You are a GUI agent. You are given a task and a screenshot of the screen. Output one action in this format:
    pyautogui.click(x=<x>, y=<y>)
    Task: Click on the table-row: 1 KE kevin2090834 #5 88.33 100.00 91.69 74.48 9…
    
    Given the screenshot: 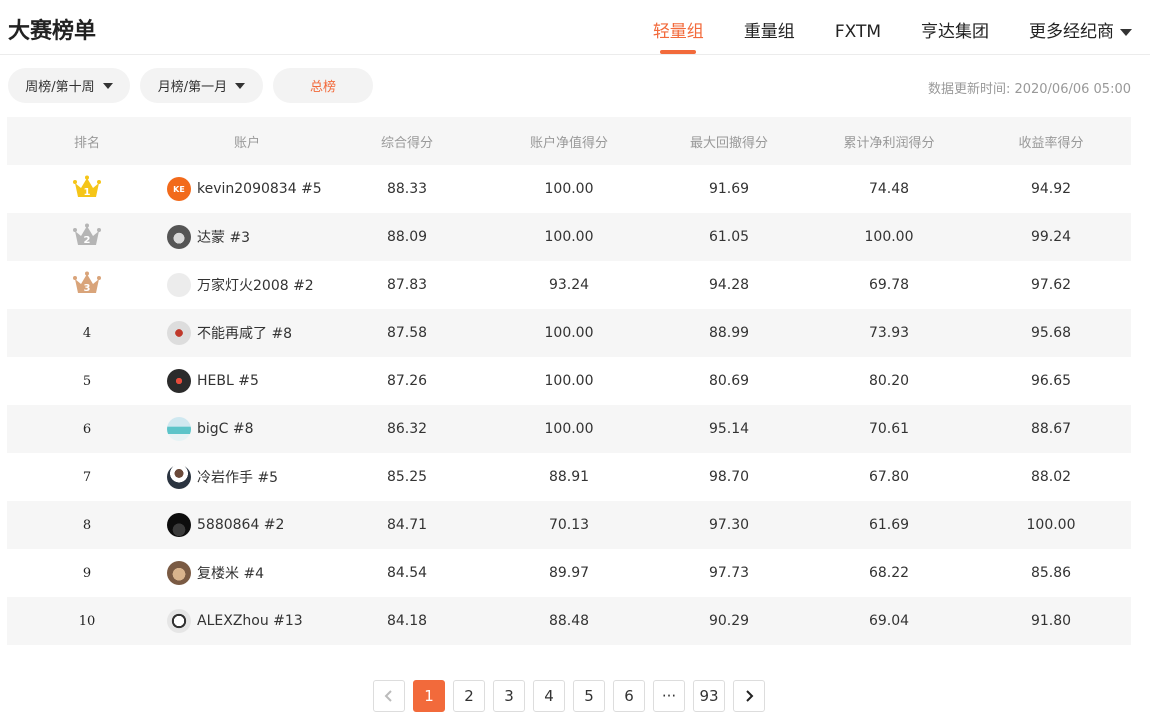 What is the action you would take?
    pyautogui.click(x=569, y=189)
    